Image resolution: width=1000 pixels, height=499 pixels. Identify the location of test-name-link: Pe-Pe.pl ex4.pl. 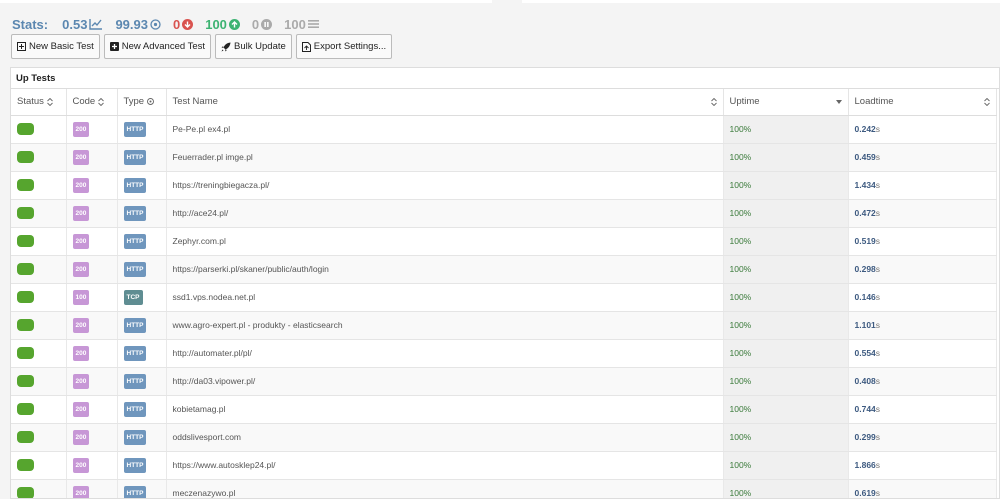
(202, 129).